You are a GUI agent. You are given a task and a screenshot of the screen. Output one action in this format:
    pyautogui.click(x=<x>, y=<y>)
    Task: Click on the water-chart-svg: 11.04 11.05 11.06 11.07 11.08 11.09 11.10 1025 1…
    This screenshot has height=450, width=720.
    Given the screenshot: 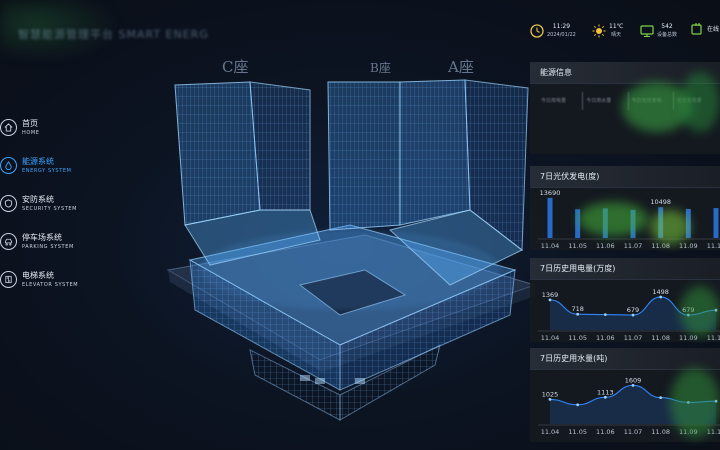 What is the action you would take?
    pyautogui.click(x=629, y=406)
    